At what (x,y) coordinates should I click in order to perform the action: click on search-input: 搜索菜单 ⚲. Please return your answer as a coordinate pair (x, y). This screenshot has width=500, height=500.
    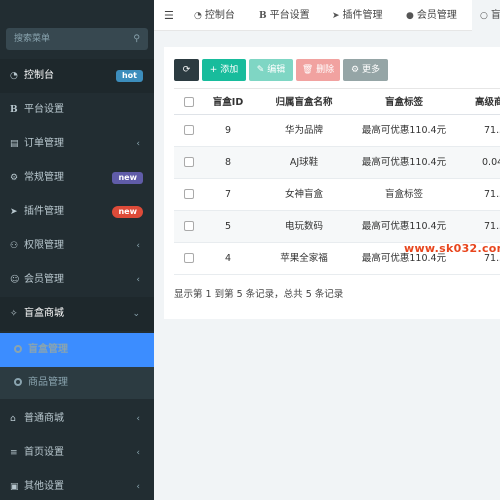
    Looking at the image, I should click on (77, 39).